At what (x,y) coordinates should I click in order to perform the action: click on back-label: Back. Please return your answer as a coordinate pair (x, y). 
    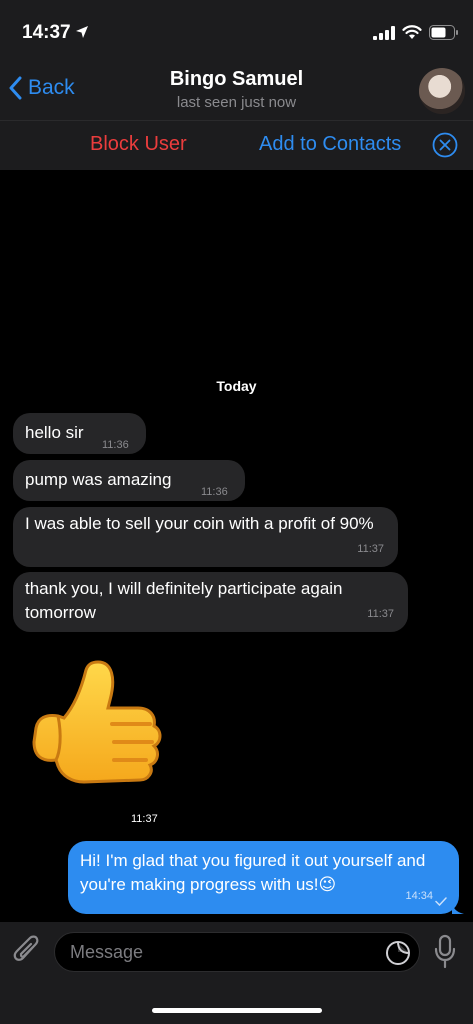
    Looking at the image, I should click on (51, 87).